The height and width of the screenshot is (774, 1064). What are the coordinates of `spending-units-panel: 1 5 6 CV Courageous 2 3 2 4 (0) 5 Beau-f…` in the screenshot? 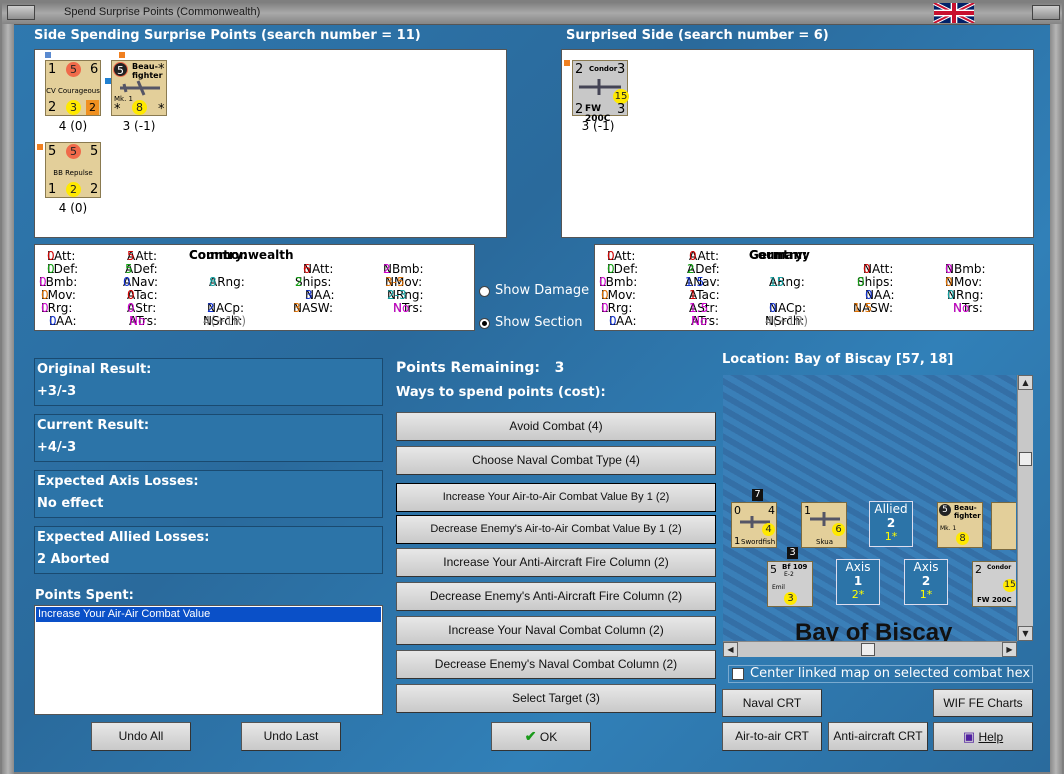 It's located at (270, 143).